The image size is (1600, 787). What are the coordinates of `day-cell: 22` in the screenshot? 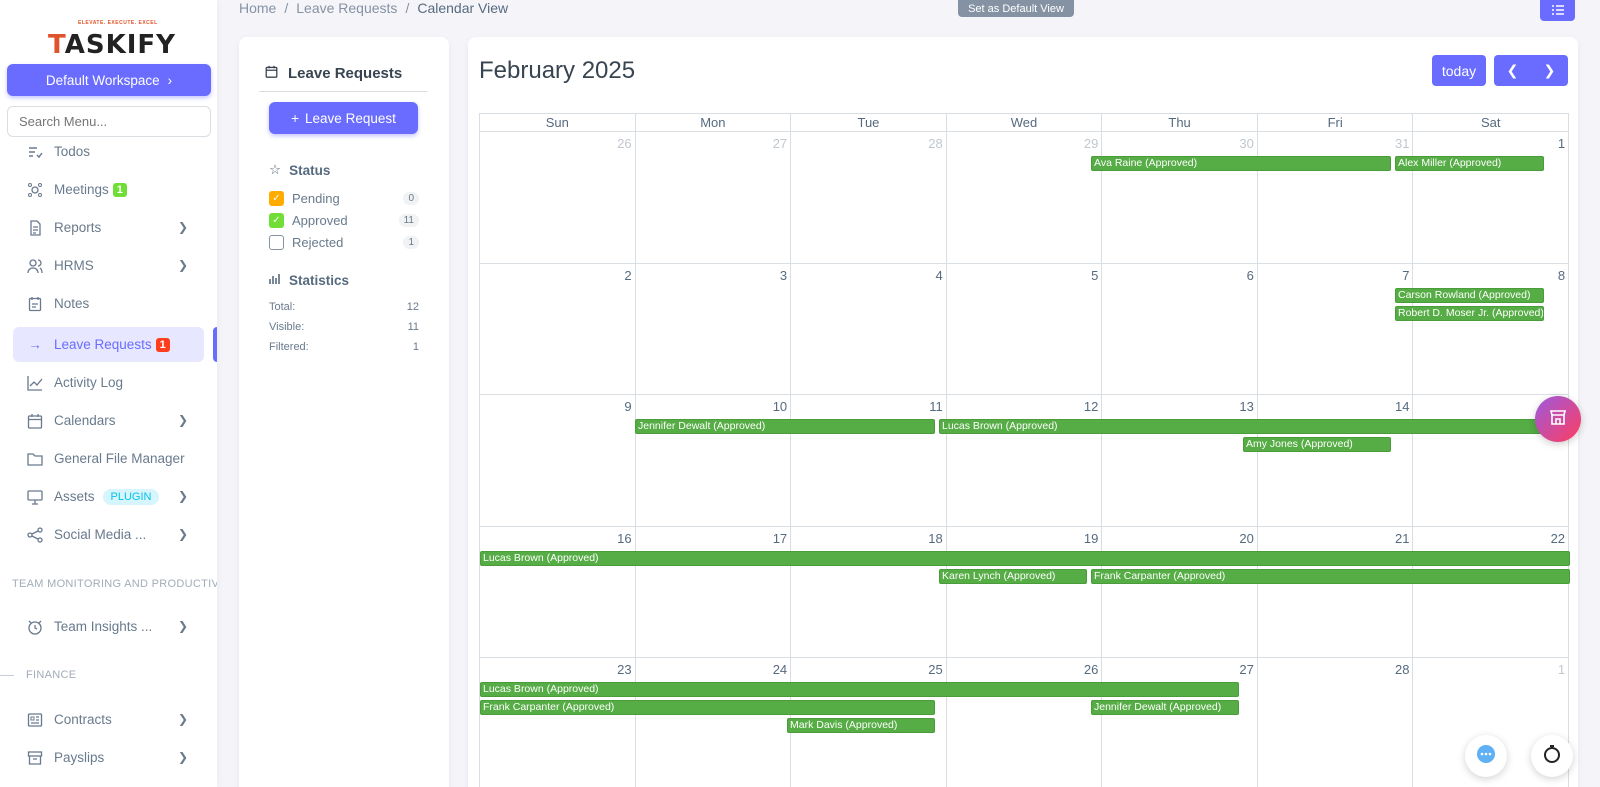 It's located at (1491, 591).